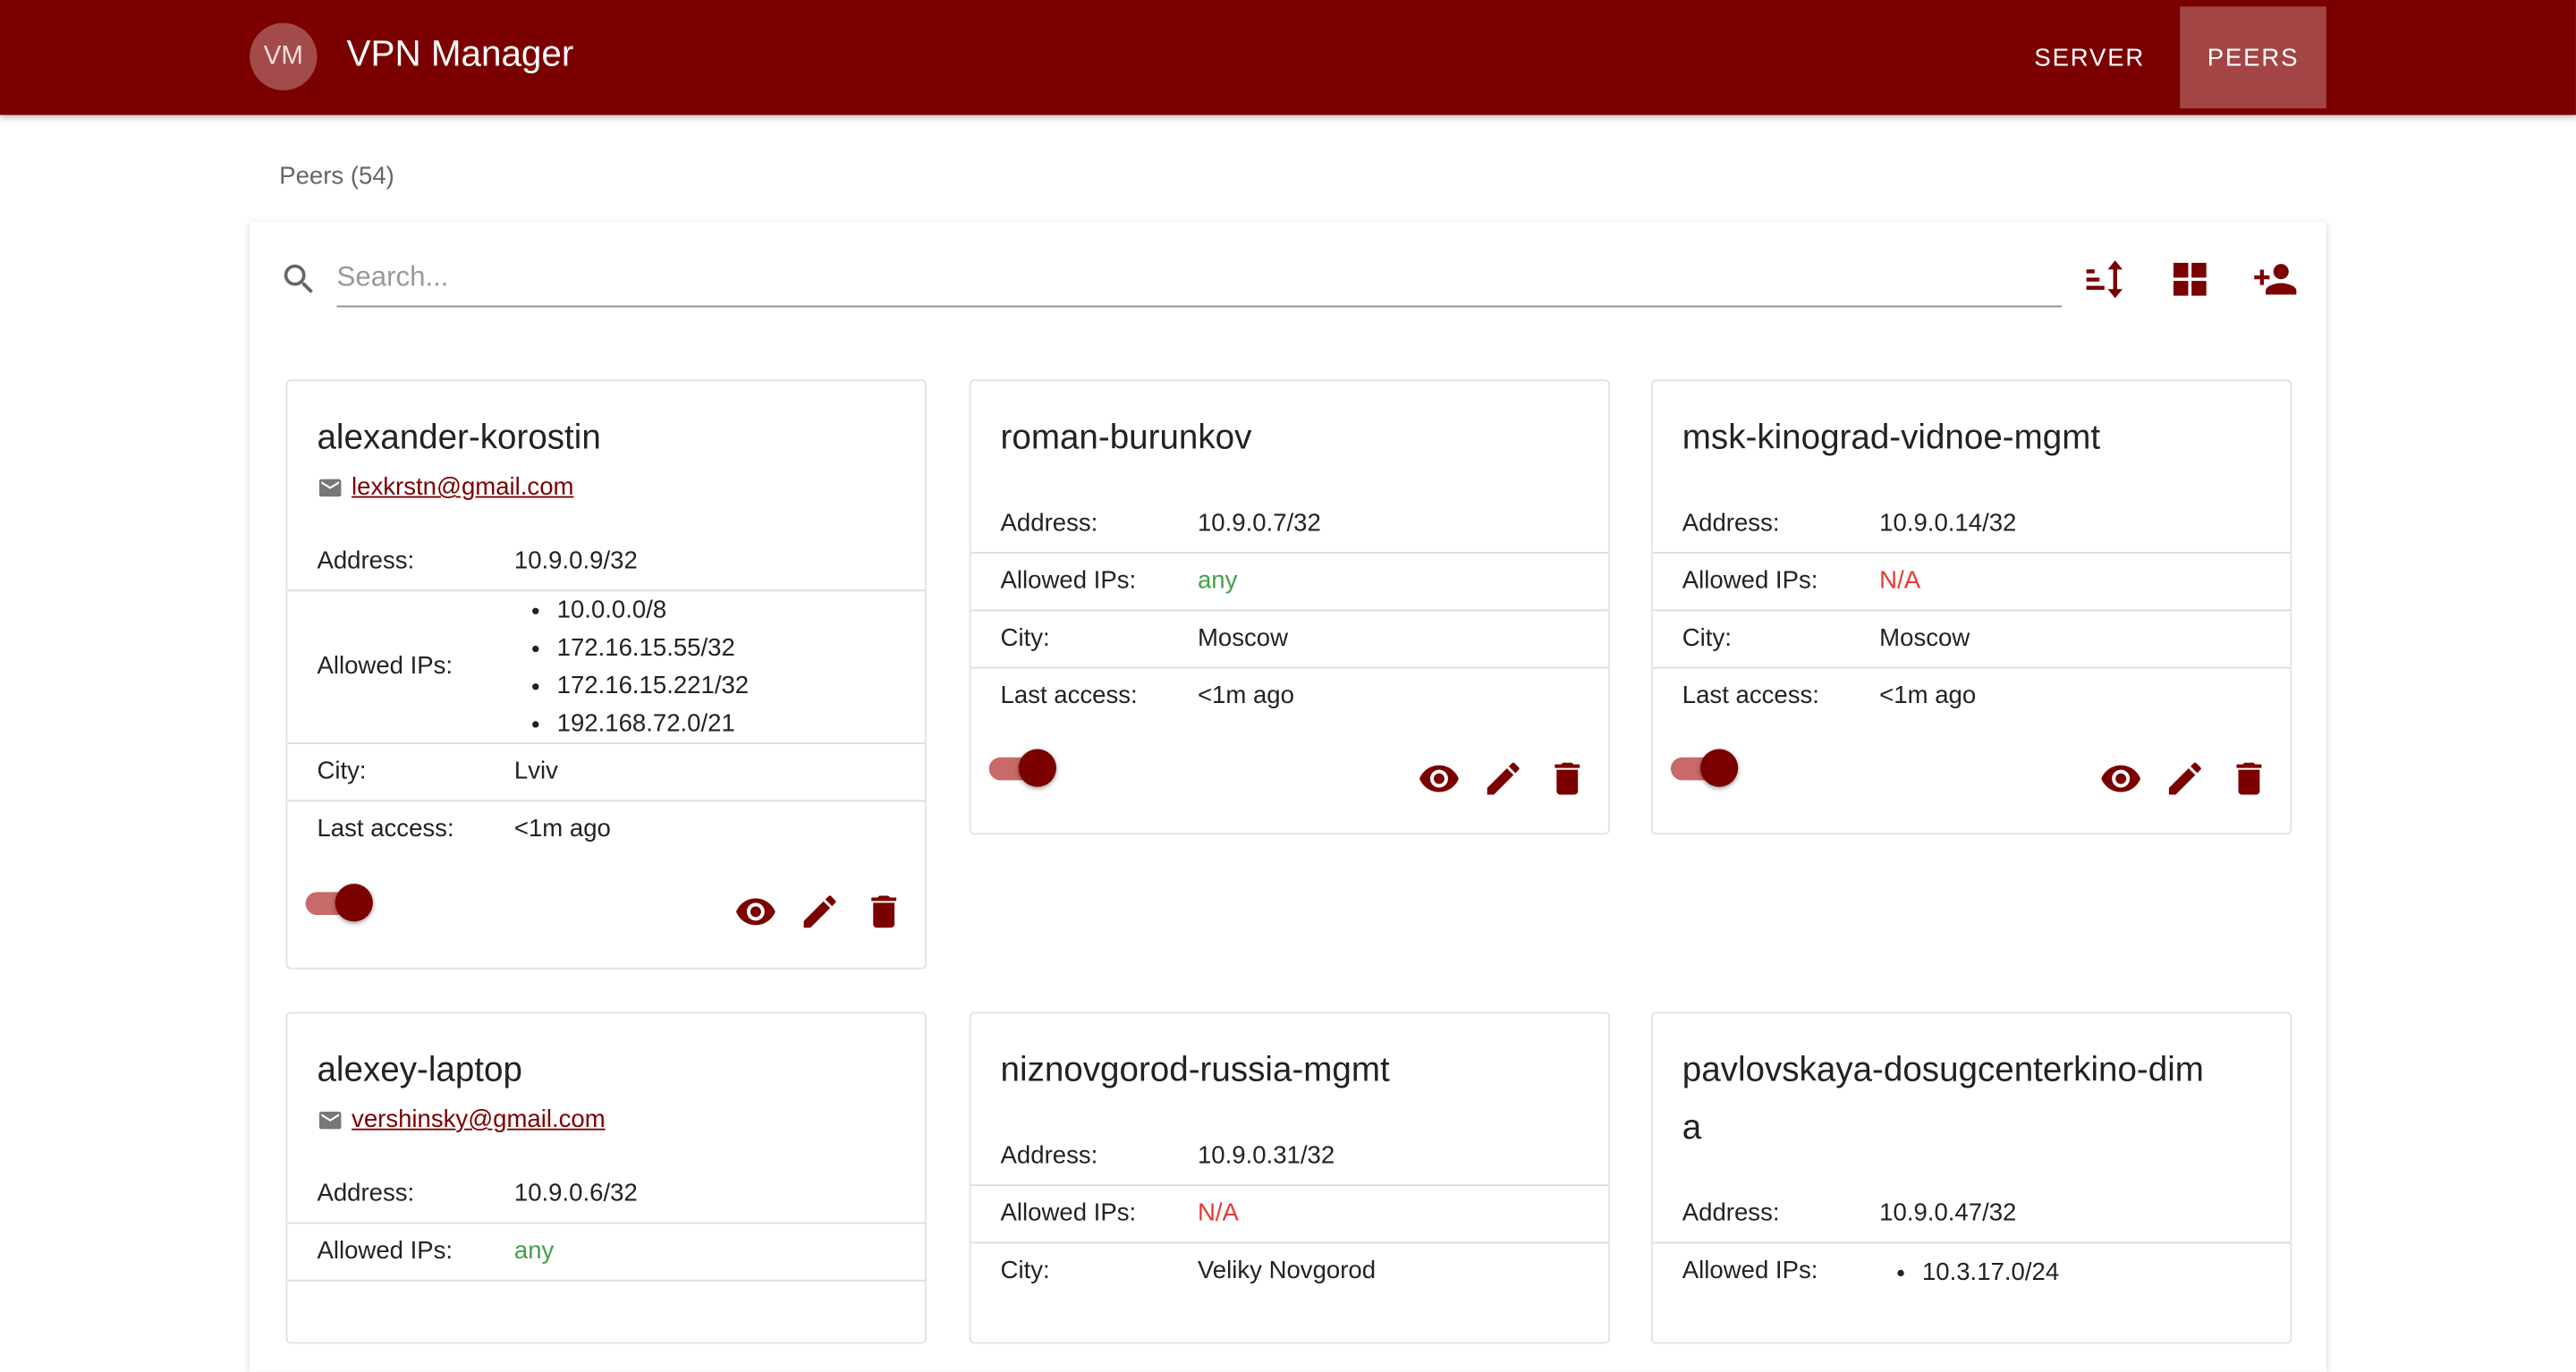 The image size is (2576, 1372). I want to click on search-input, so click(1199, 279).